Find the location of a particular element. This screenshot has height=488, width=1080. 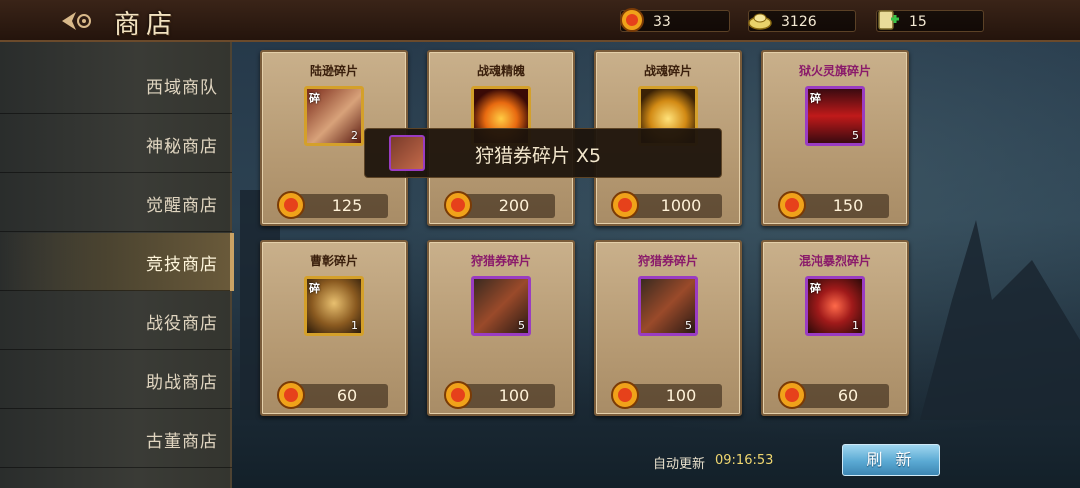

price-bar: 1000 is located at coordinates (666, 205).